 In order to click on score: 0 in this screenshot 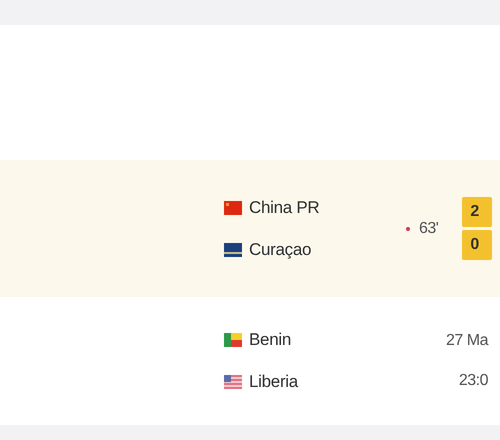, I will do `click(477, 245)`.